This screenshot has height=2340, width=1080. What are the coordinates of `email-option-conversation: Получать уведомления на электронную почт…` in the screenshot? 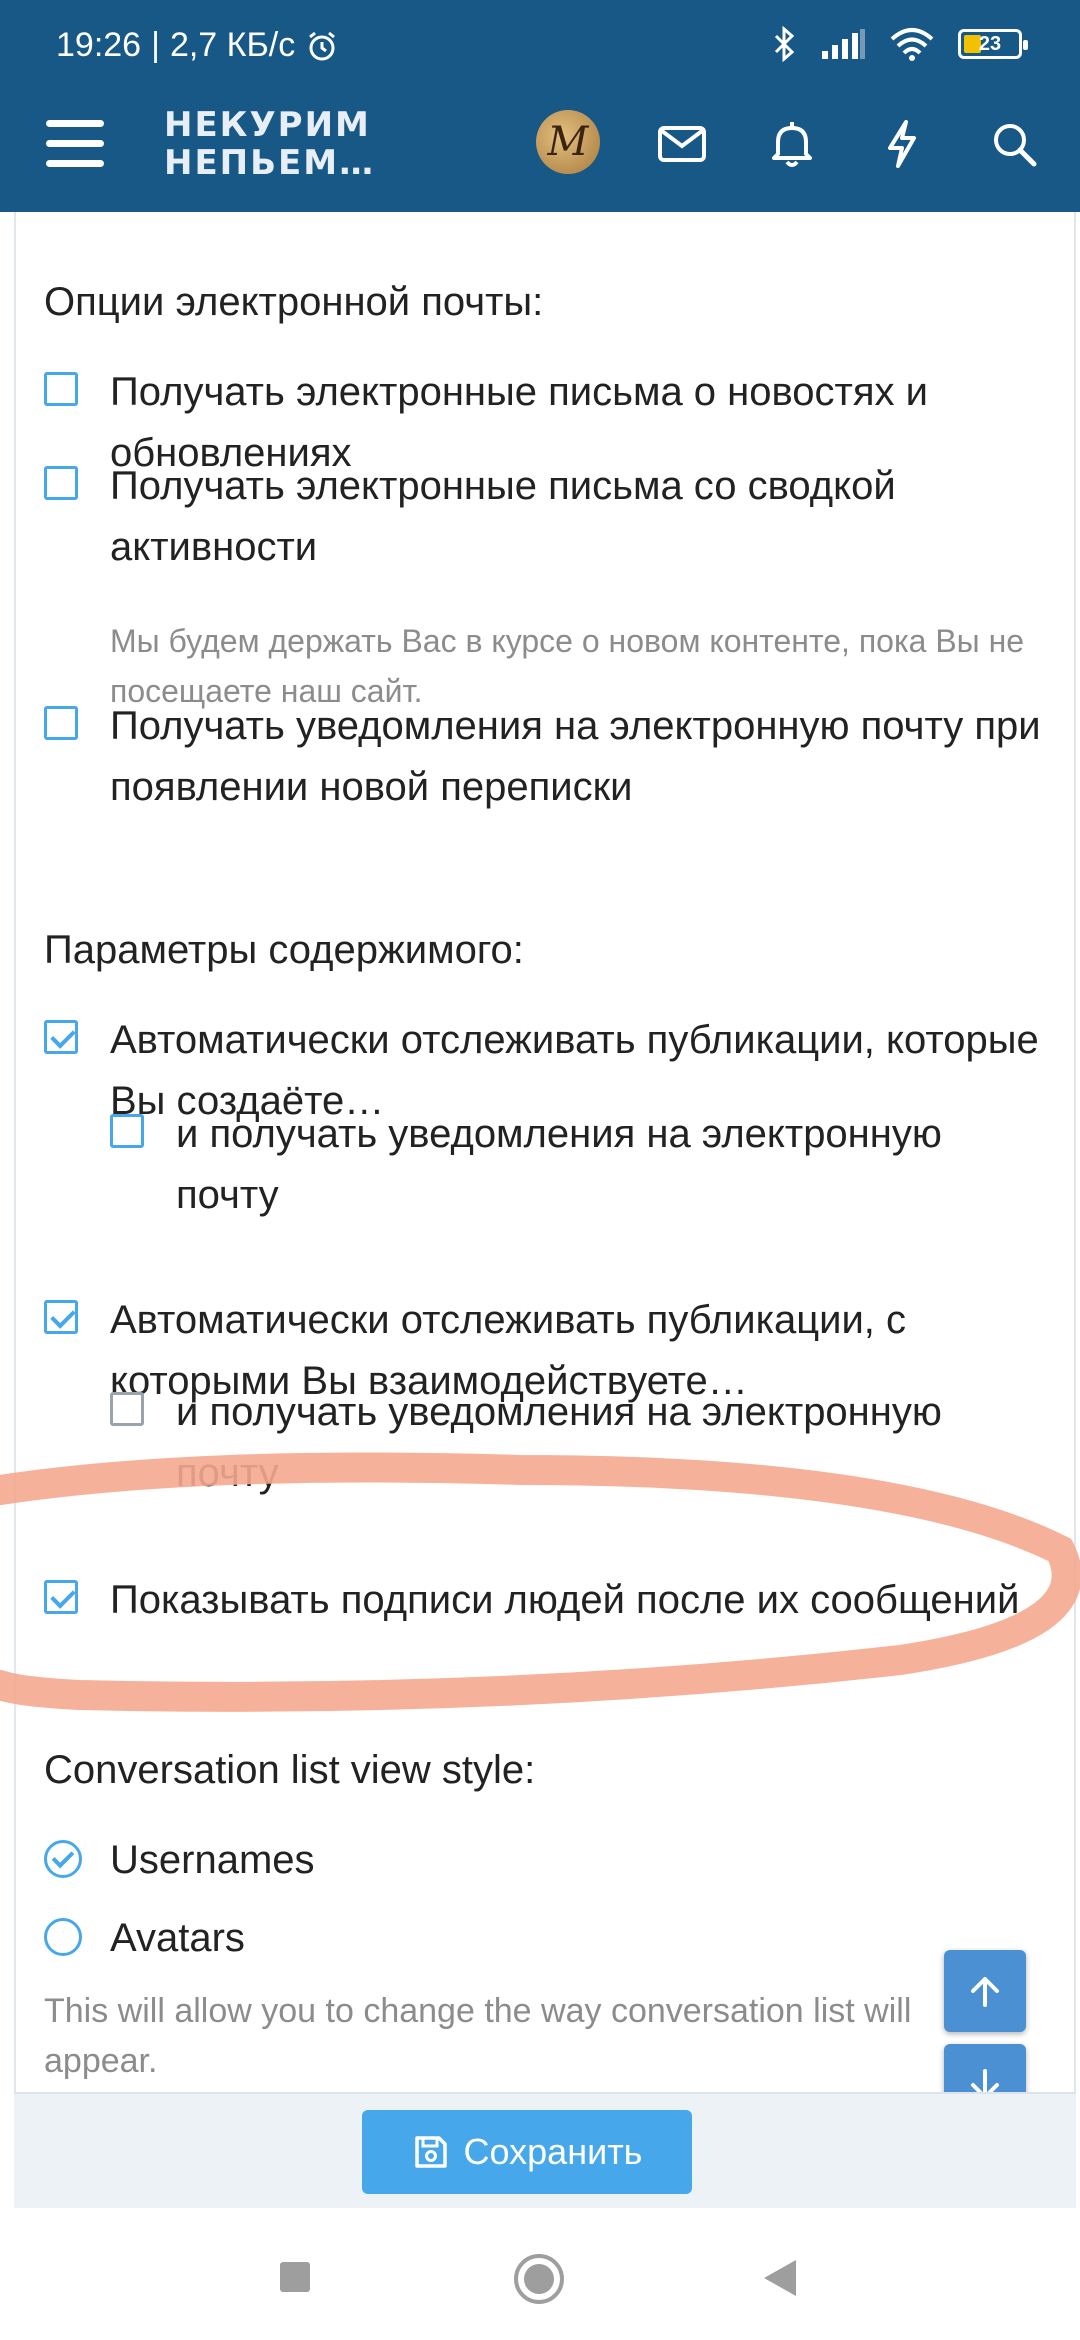 It's located at (549, 757).